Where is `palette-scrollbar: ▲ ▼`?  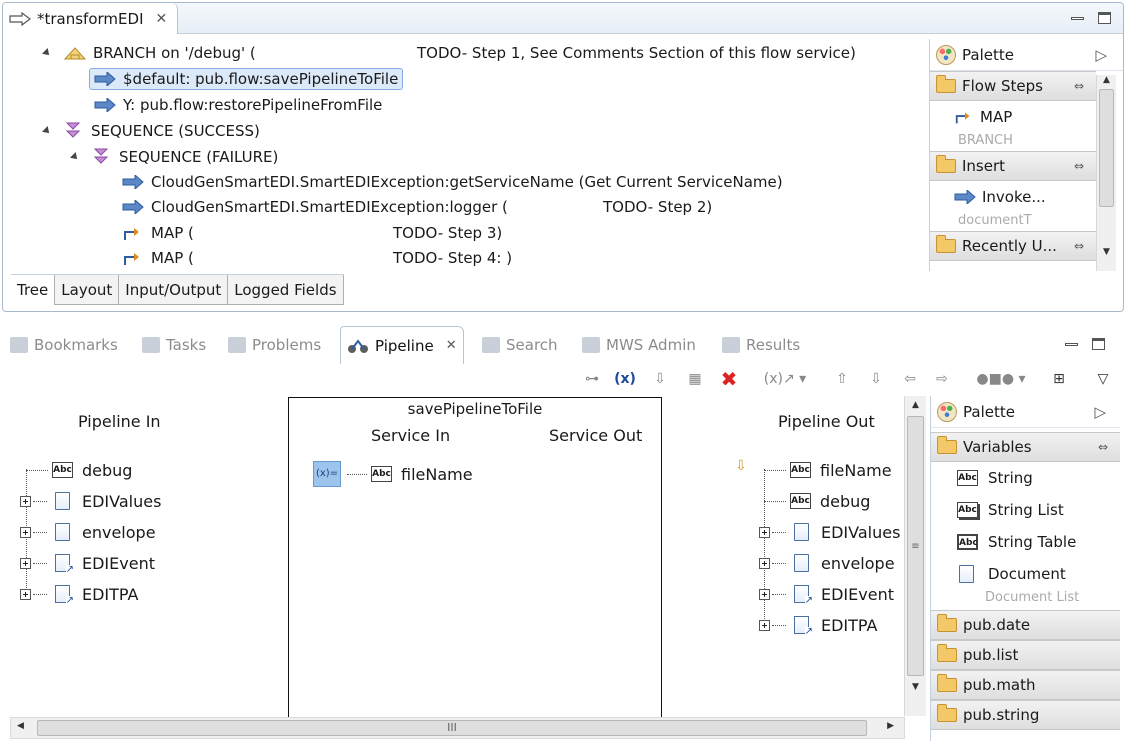 palette-scrollbar: ▲ ▼ is located at coordinates (1106, 173).